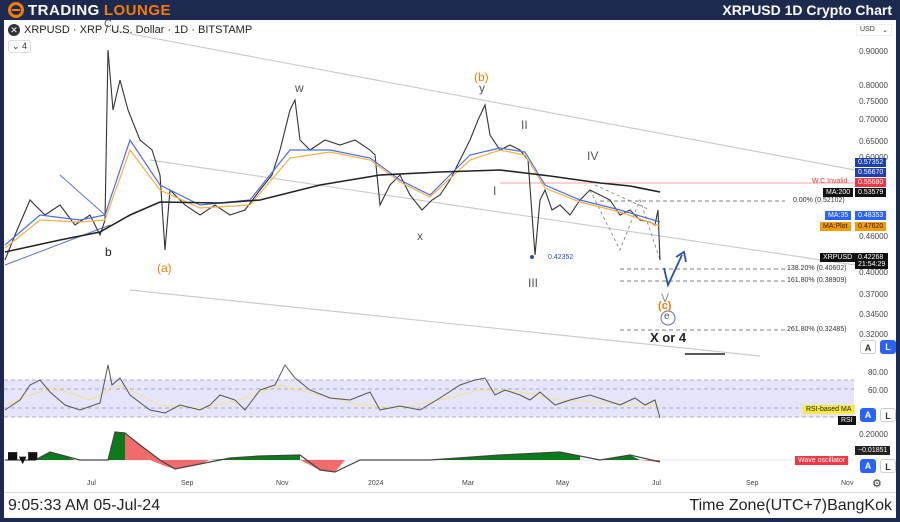 Image resolution: width=900 pixels, height=522 pixels. I want to click on last-price: 0.42268, so click(871, 257).